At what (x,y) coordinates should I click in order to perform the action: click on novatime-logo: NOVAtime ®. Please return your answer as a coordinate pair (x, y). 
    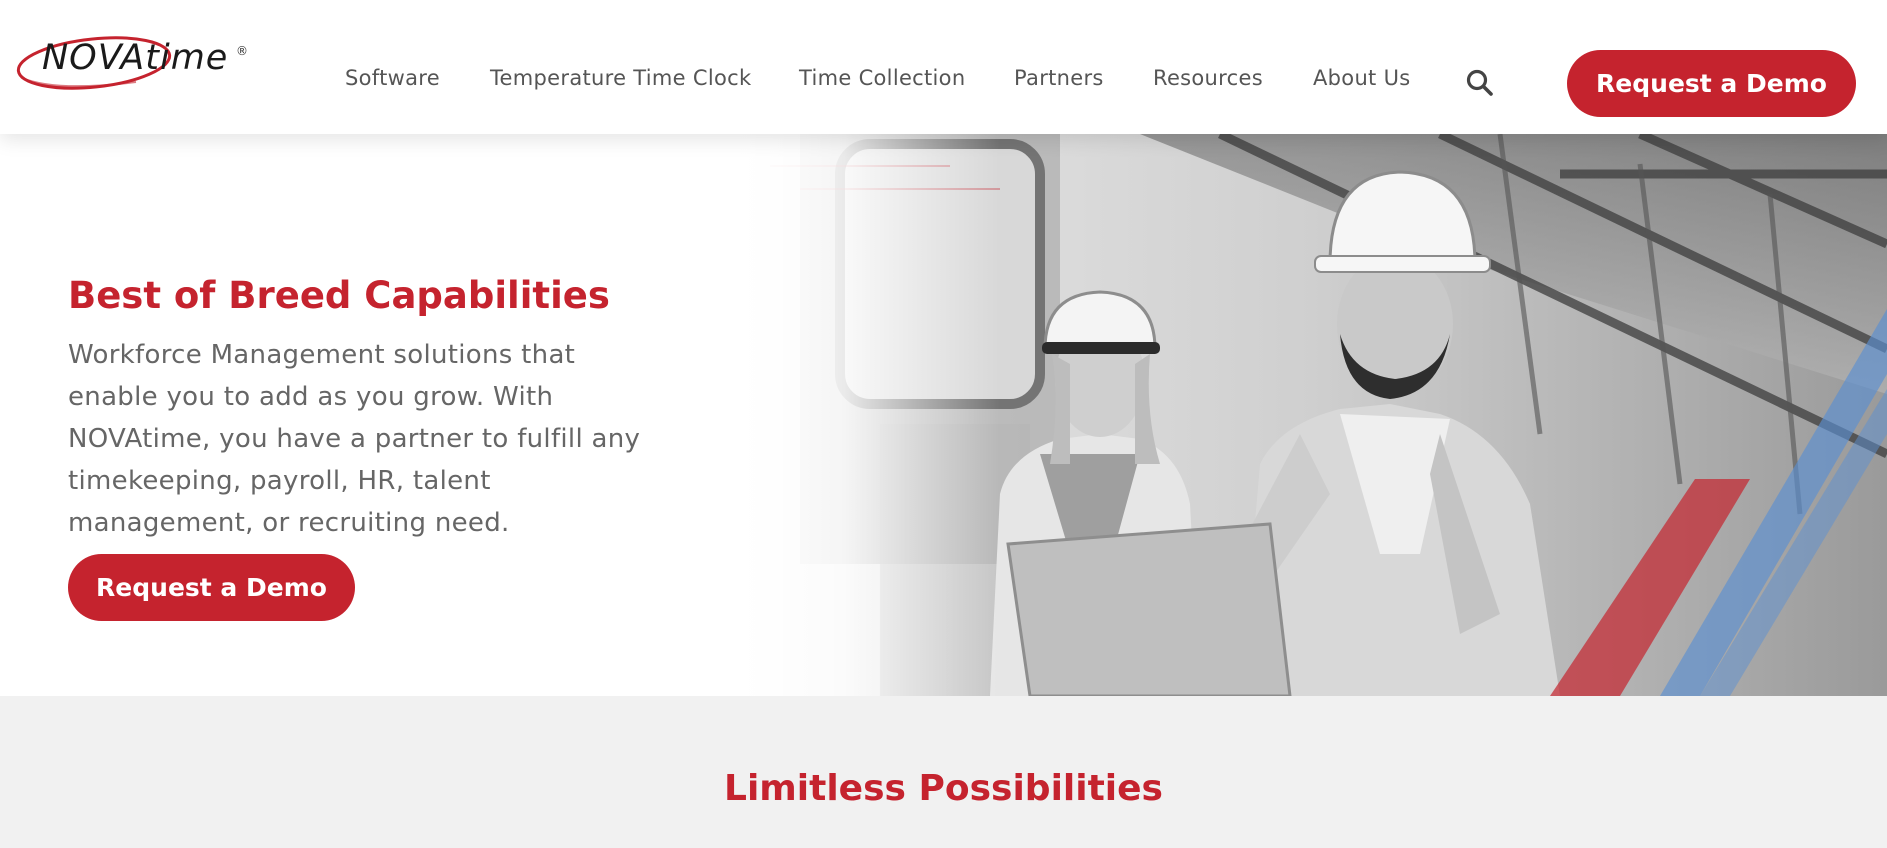
    Looking at the image, I should click on (136, 63).